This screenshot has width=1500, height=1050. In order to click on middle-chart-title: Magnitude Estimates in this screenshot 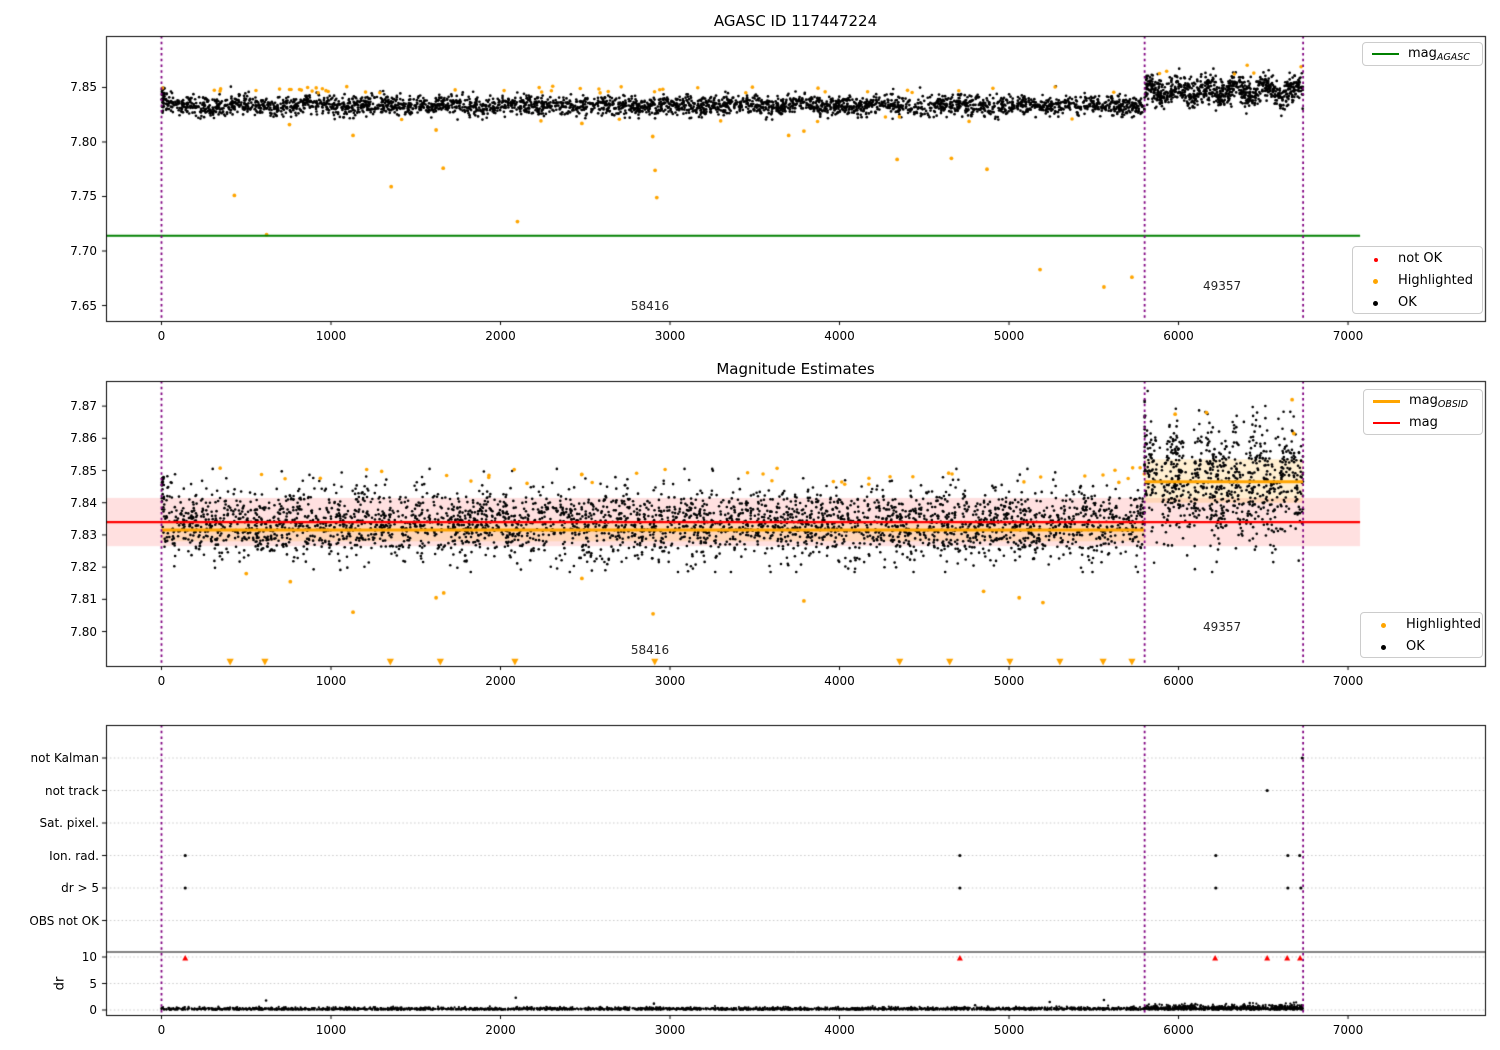, I will do `click(795, 369)`.